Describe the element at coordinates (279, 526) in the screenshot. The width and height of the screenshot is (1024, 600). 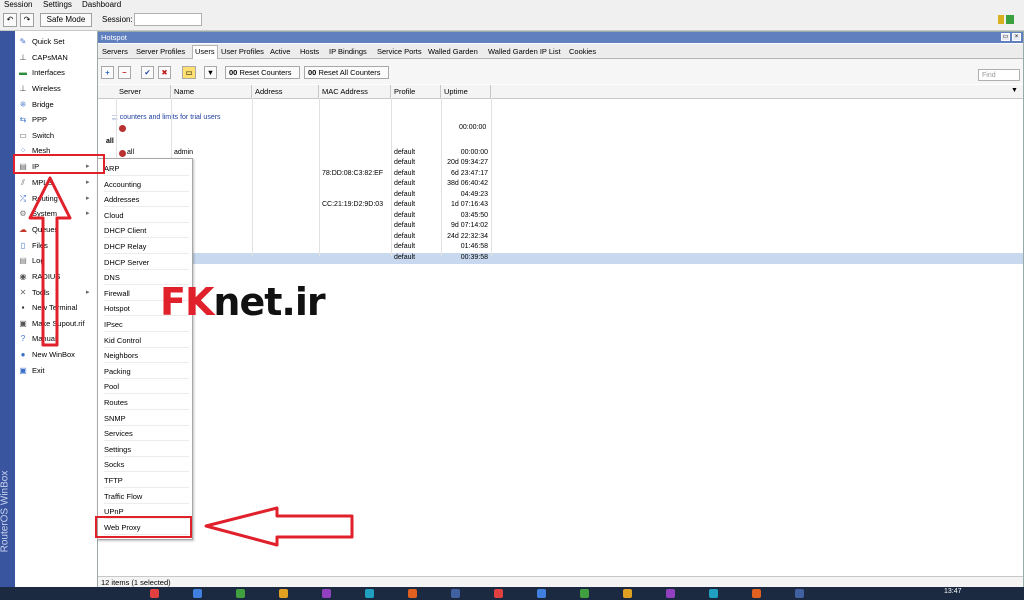
I see `left-arrow-icon` at that location.